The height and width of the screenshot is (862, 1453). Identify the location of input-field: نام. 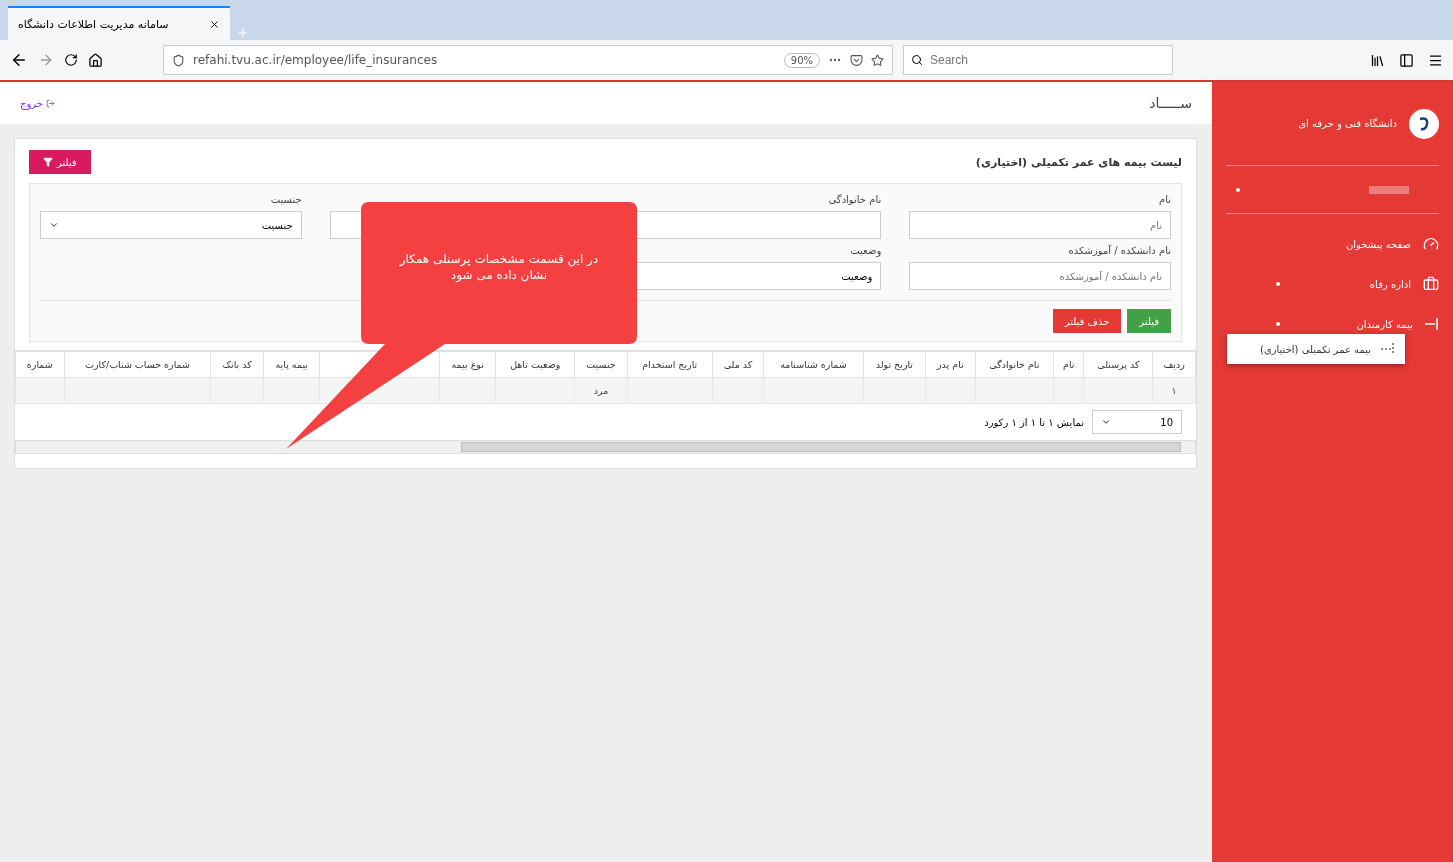
(1040, 225).